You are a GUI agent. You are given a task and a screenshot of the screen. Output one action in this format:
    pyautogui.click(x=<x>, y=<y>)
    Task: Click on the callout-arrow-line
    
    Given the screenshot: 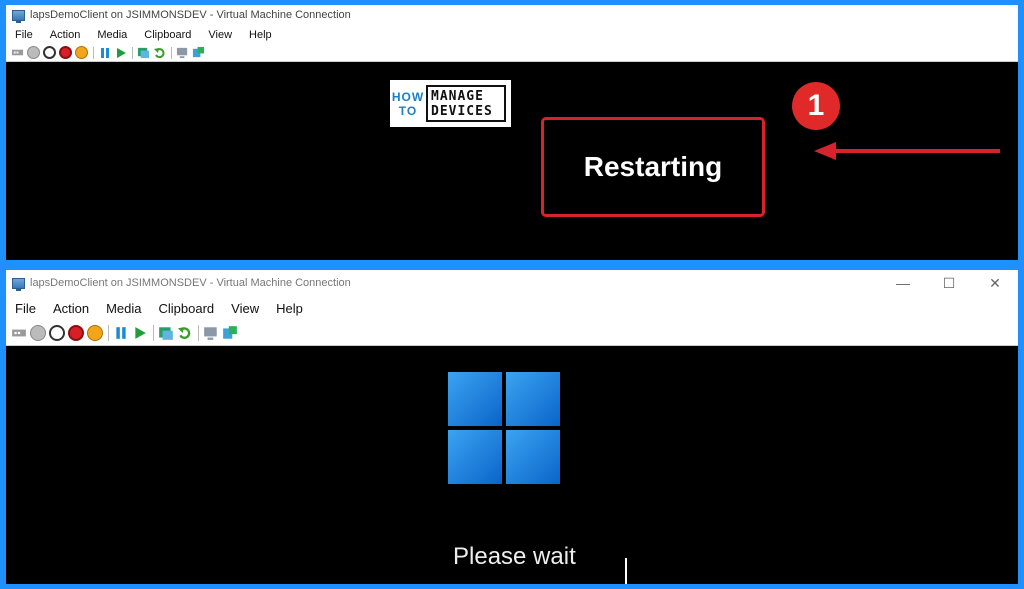 What is the action you would take?
    pyautogui.click(x=916, y=151)
    